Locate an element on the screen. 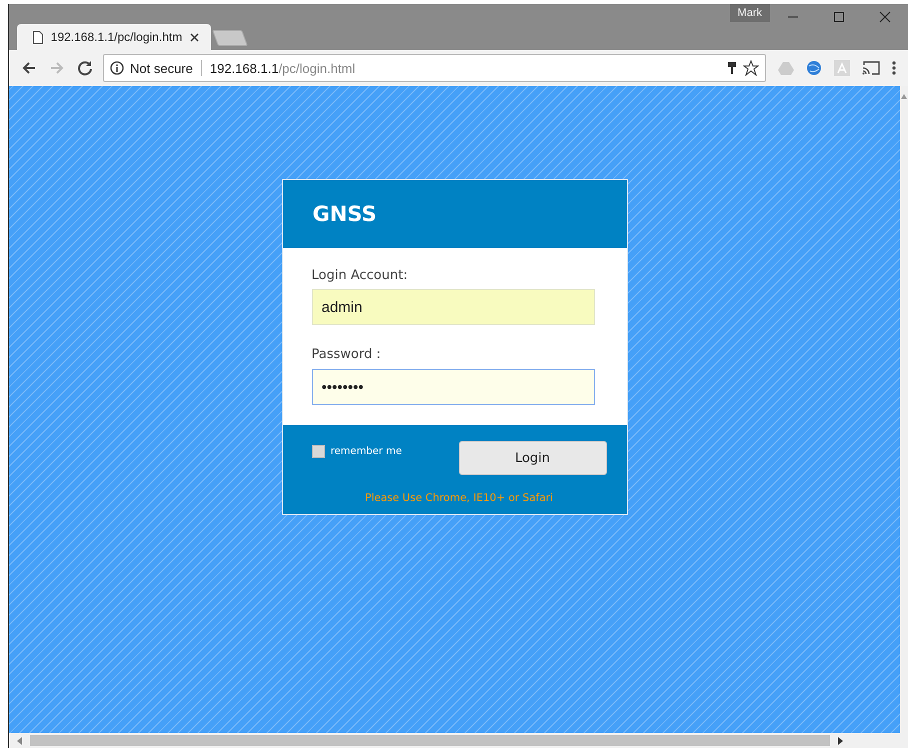 This screenshot has height=748, width=908. remember-label: remember me is located at coordinates (366, 451).